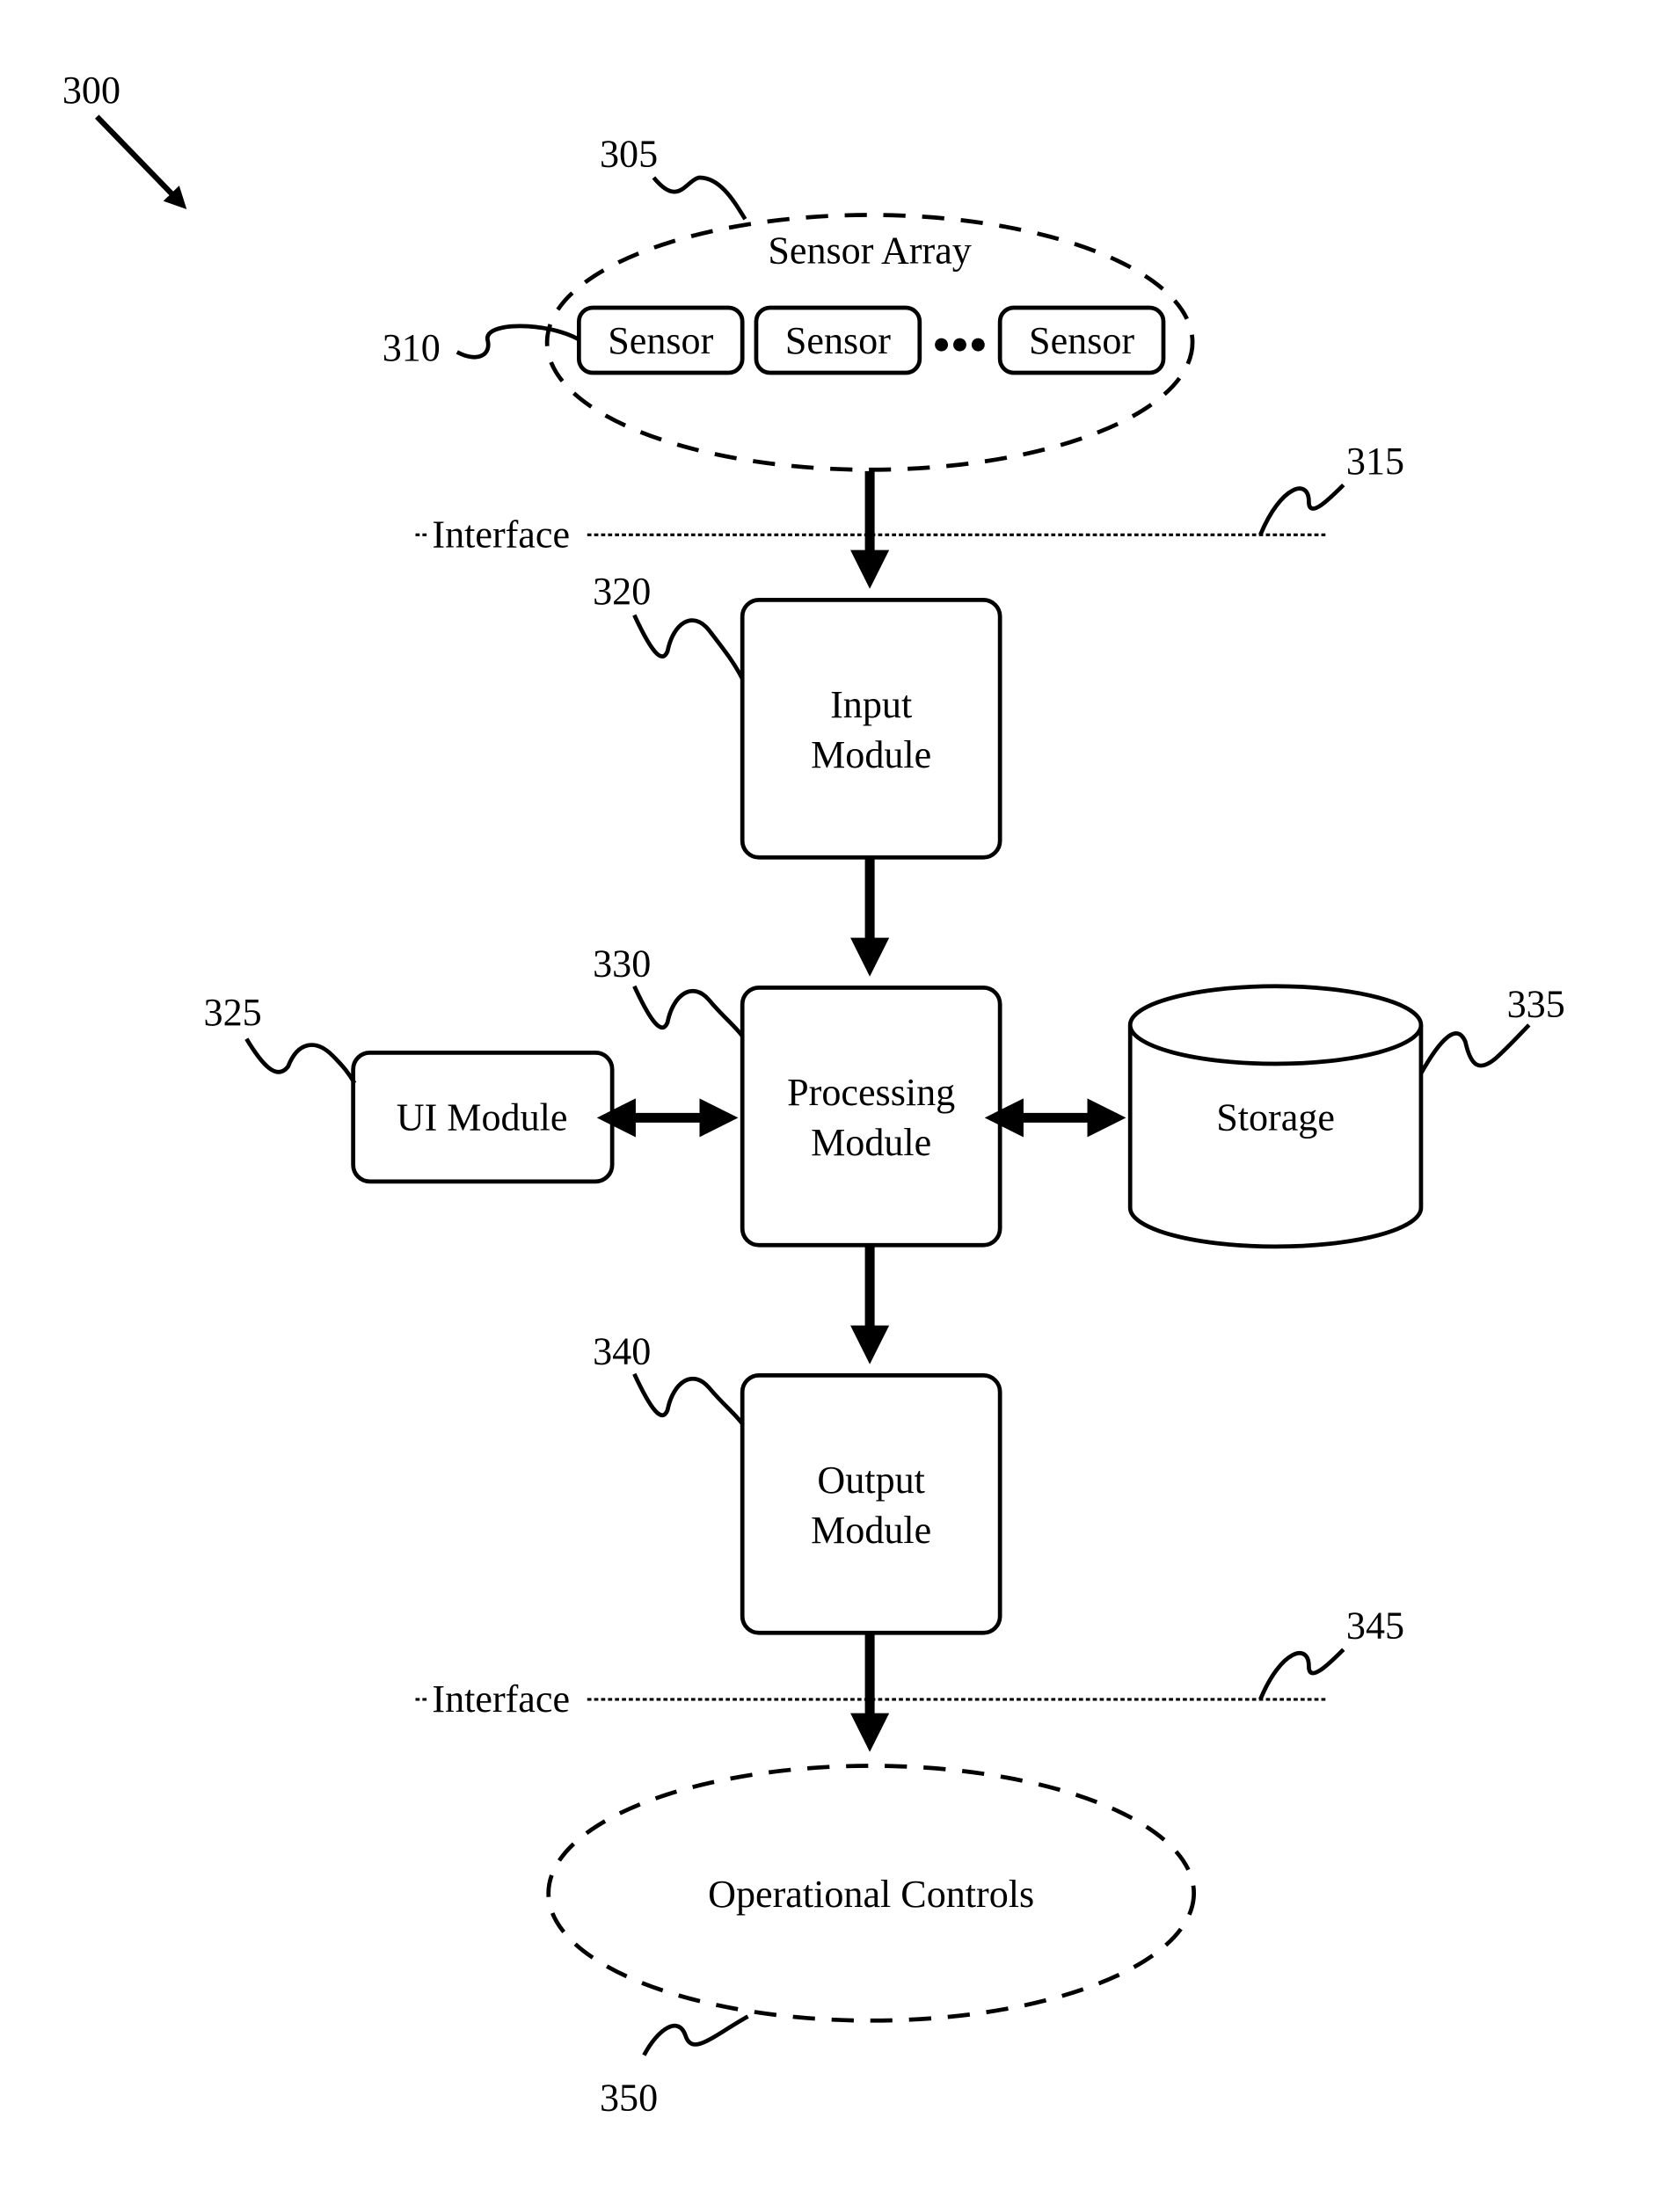 The height and width of the screenshot is (2212, 1662). I want to click on ref-310: 310, so click(412, 347).